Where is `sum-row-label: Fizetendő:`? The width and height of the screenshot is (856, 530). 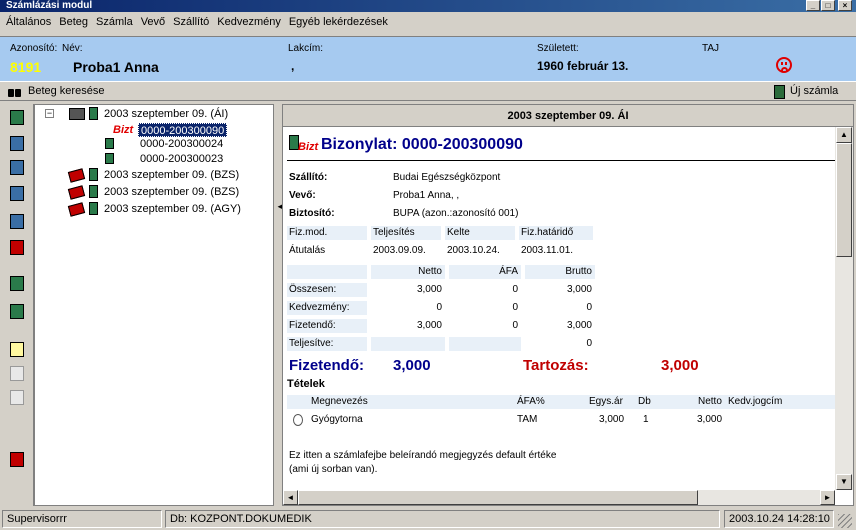 sum-row-label: Fizetendő: is located at coordinates (327, 326).